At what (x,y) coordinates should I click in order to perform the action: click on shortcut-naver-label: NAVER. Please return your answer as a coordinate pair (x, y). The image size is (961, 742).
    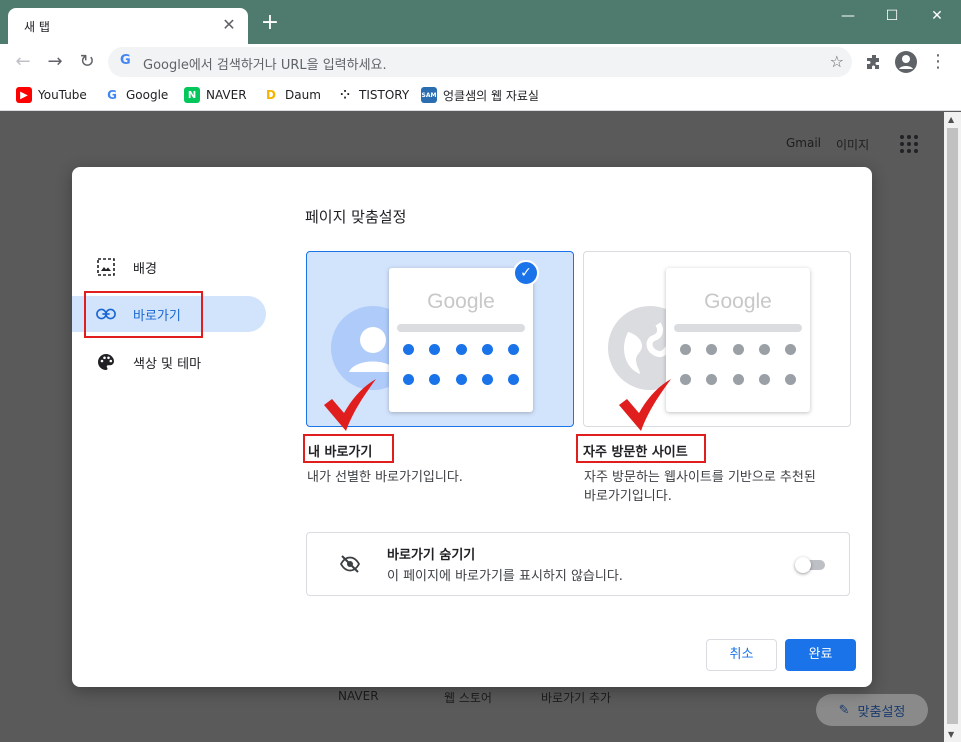
    Looking at the image, I should click on (358, 696).